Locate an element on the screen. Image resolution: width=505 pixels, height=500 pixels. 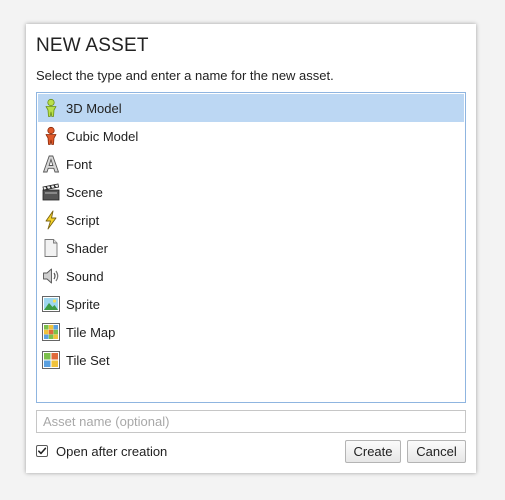
asset-name-input is located at coordinates (251, 421).